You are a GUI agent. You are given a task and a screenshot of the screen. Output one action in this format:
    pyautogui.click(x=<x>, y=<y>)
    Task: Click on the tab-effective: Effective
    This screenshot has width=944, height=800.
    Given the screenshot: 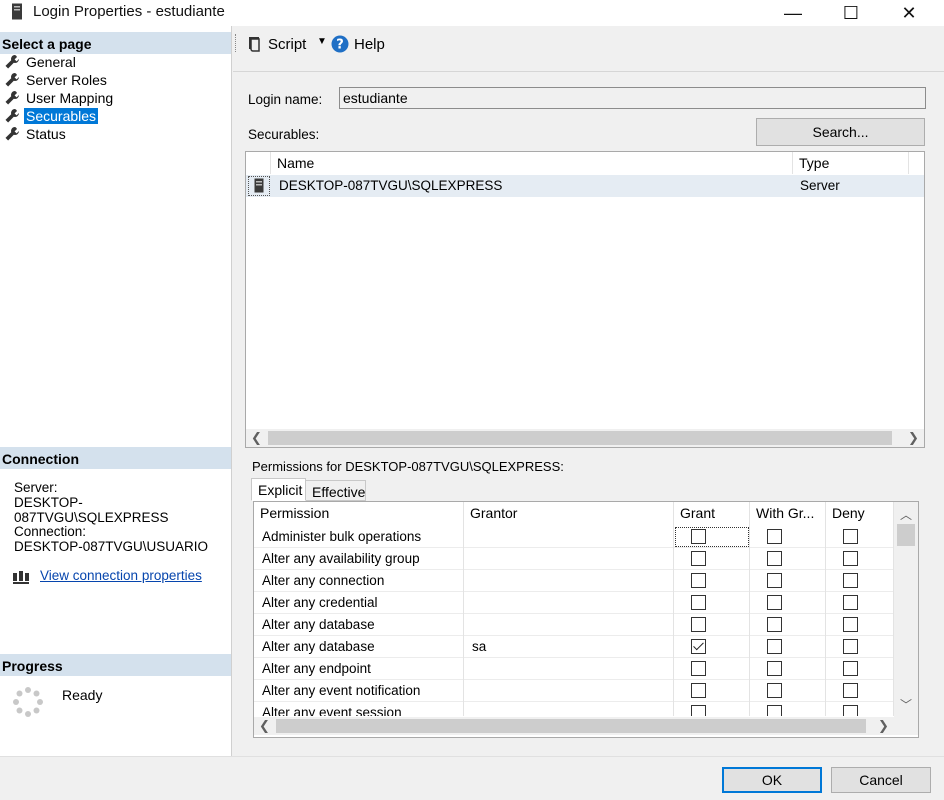 What is the action you would take?
    pyautogui.click(x=335, y=490)
    